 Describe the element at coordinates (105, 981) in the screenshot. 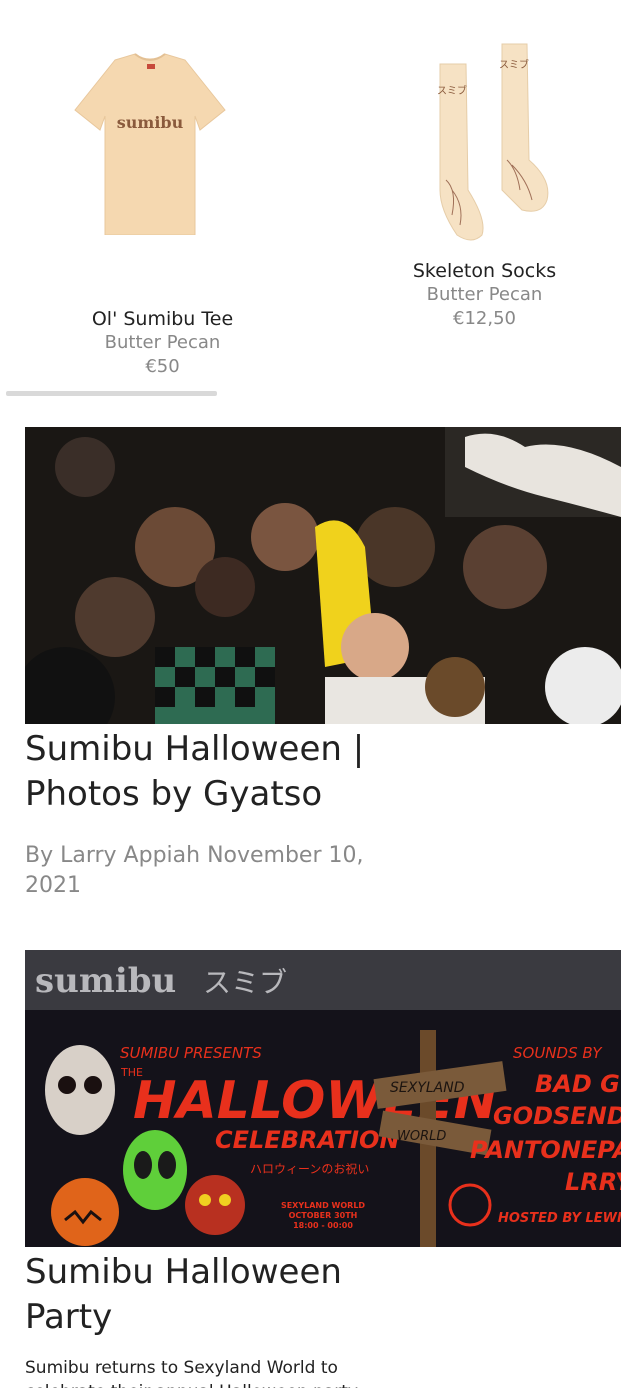

I see `poster-brand: sumibu` at that location.